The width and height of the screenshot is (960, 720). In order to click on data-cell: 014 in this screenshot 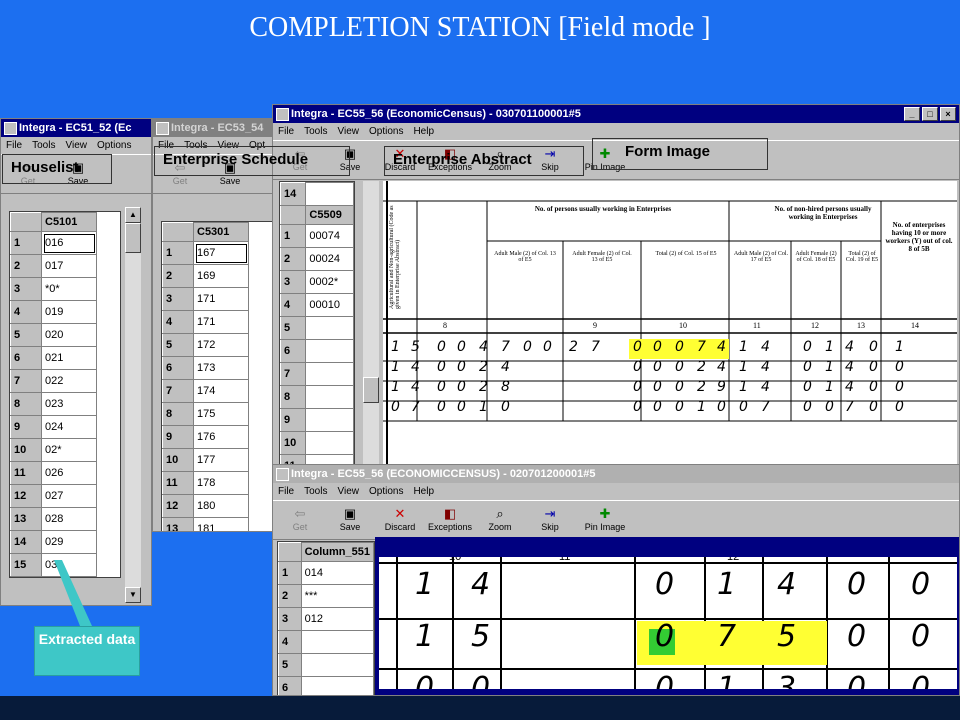, I will do `click(337, 573)`.